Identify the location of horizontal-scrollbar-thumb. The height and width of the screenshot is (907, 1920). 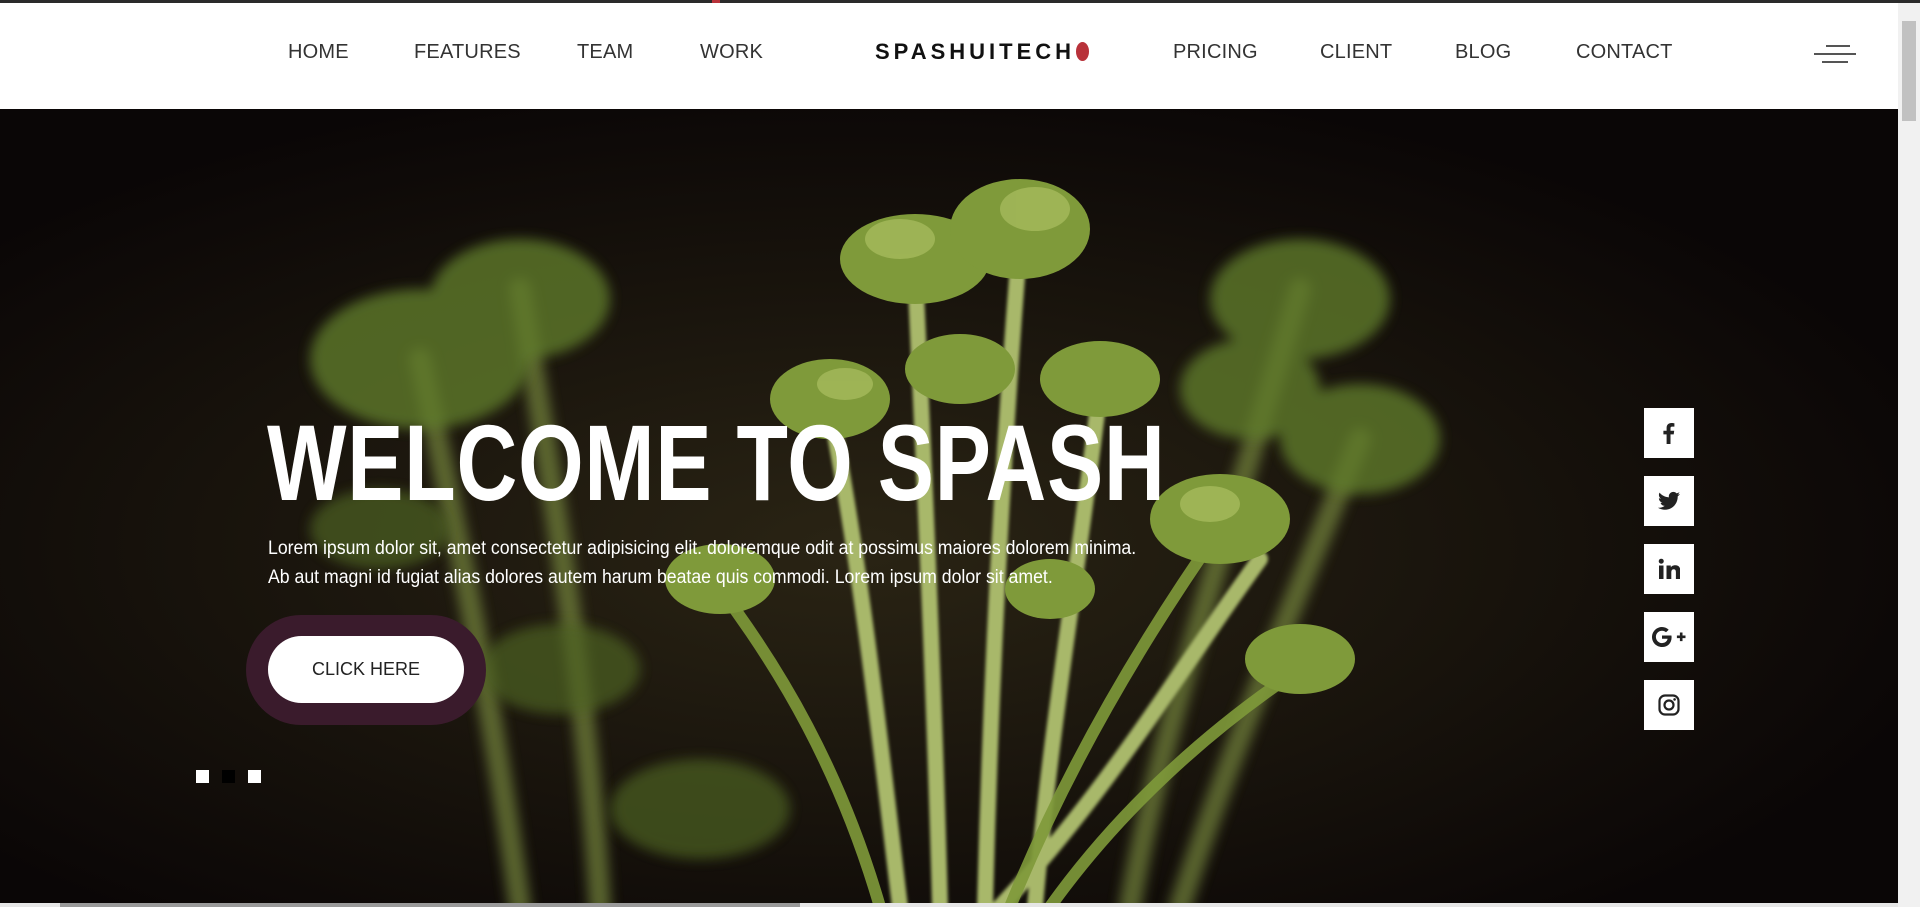
(430, 905).